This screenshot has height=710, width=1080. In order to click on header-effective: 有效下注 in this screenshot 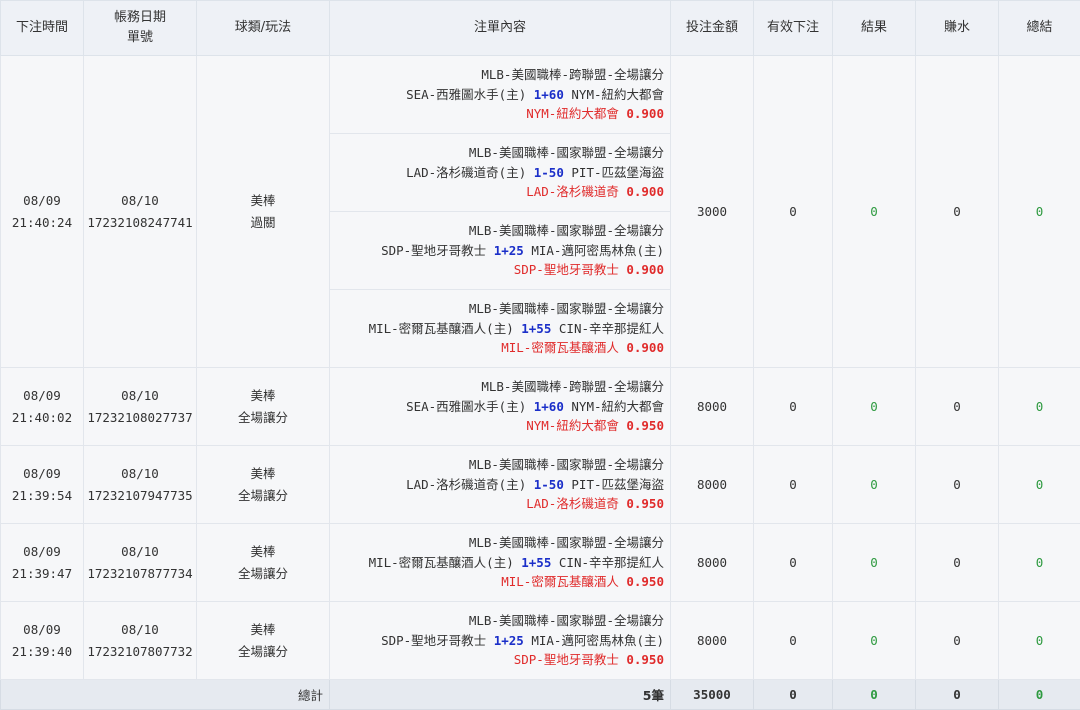, I will do `click(793, 28)`.